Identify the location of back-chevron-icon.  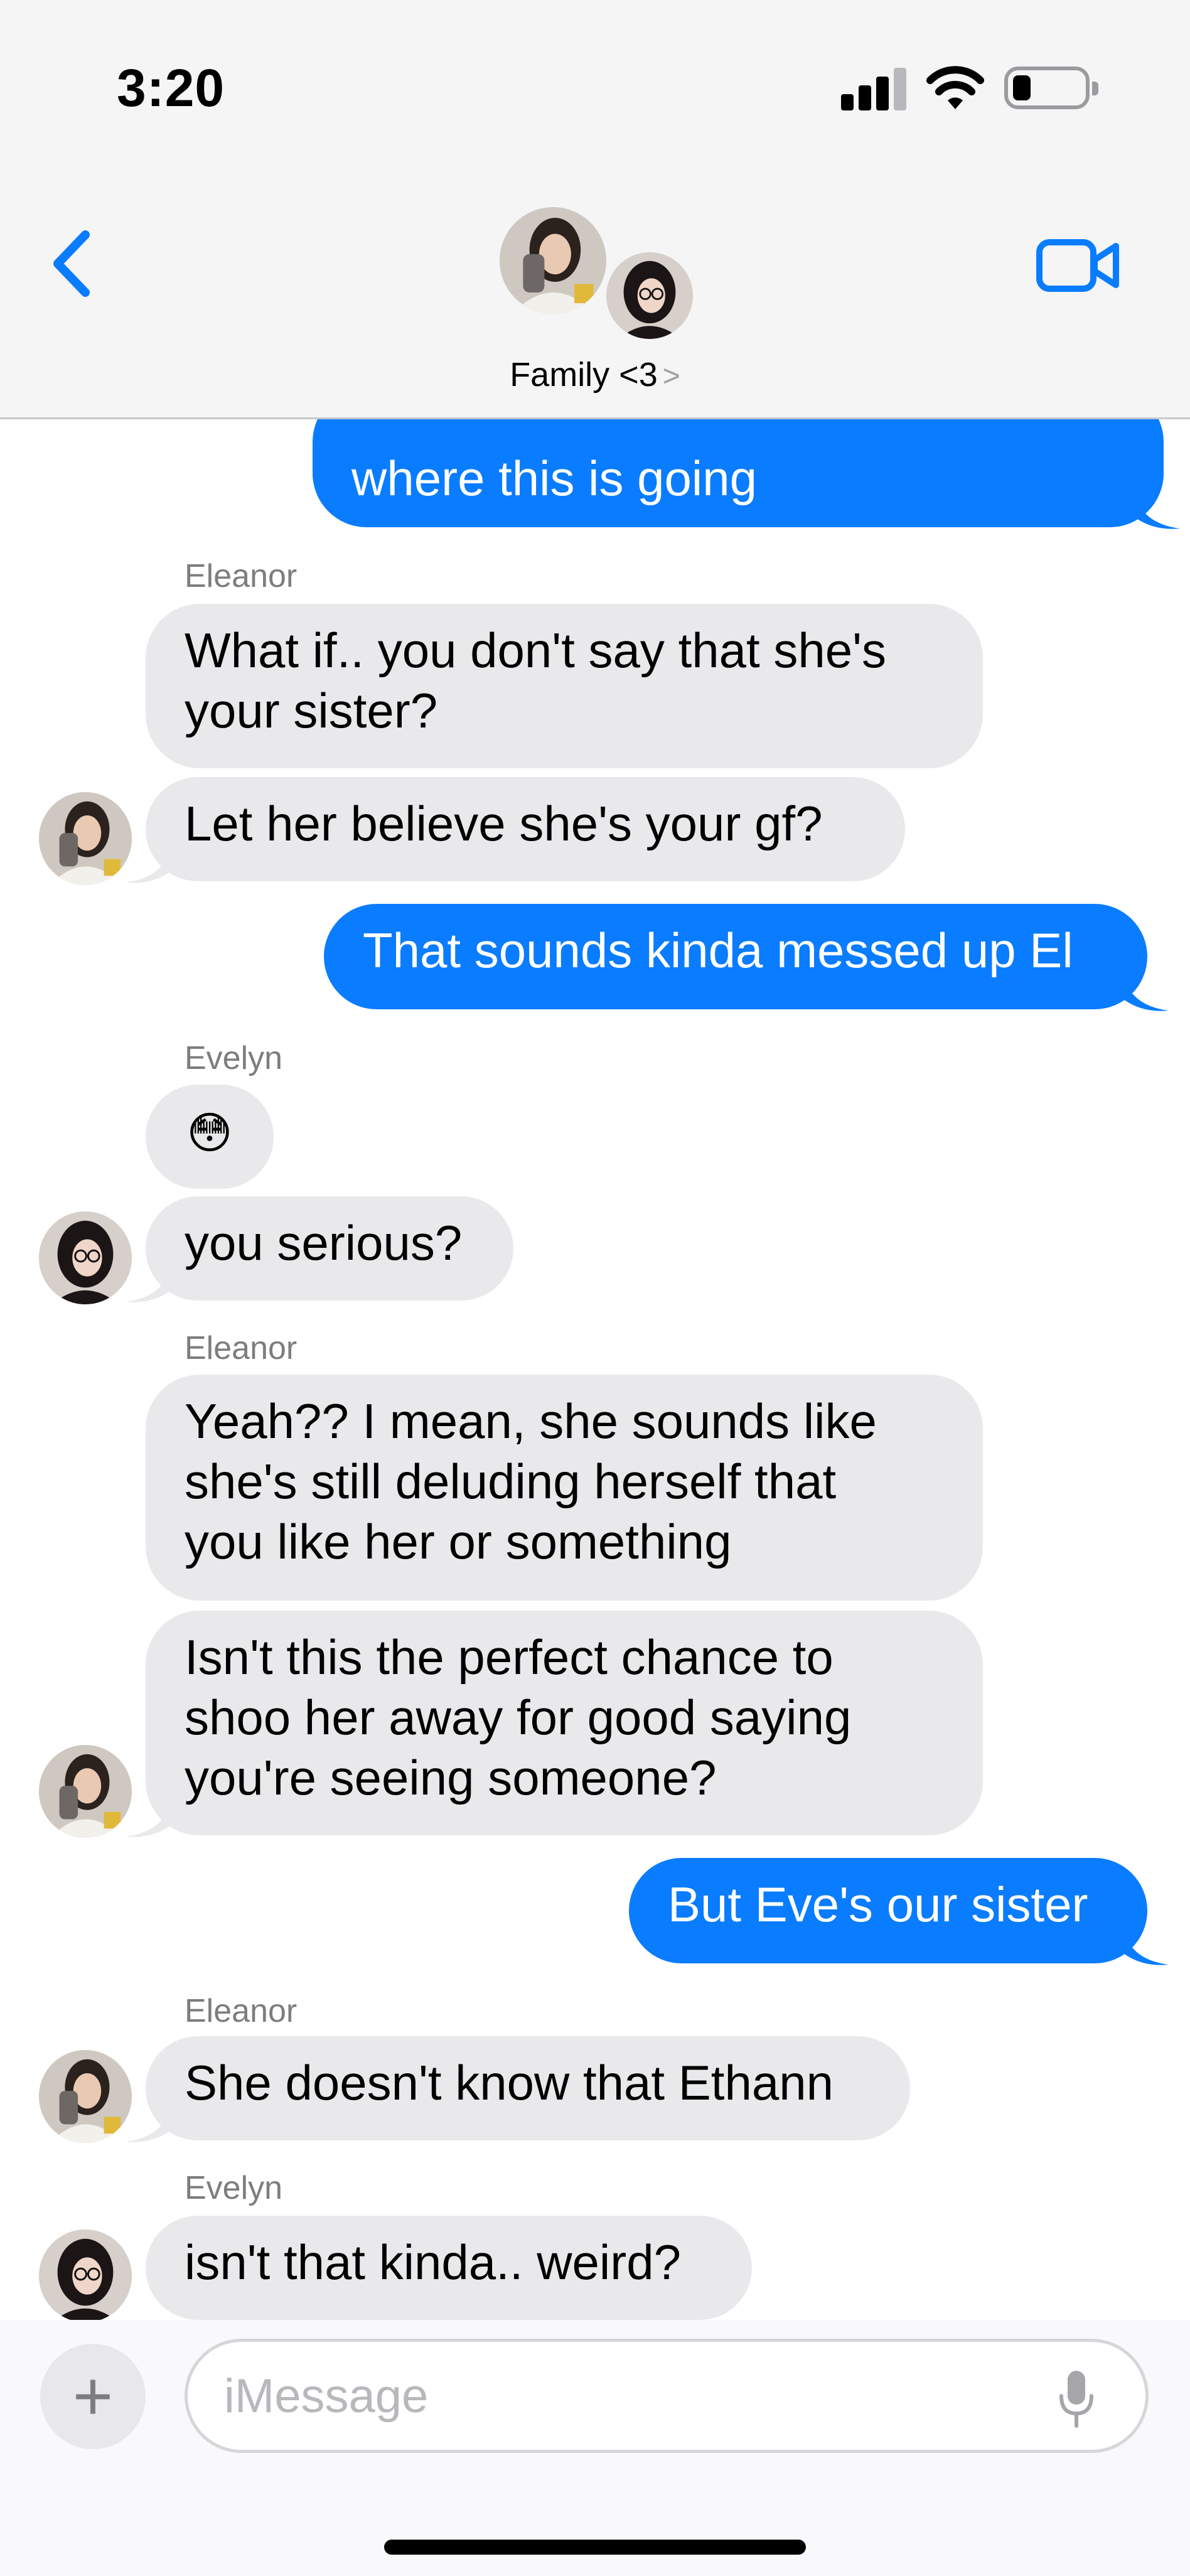
(72, 263).